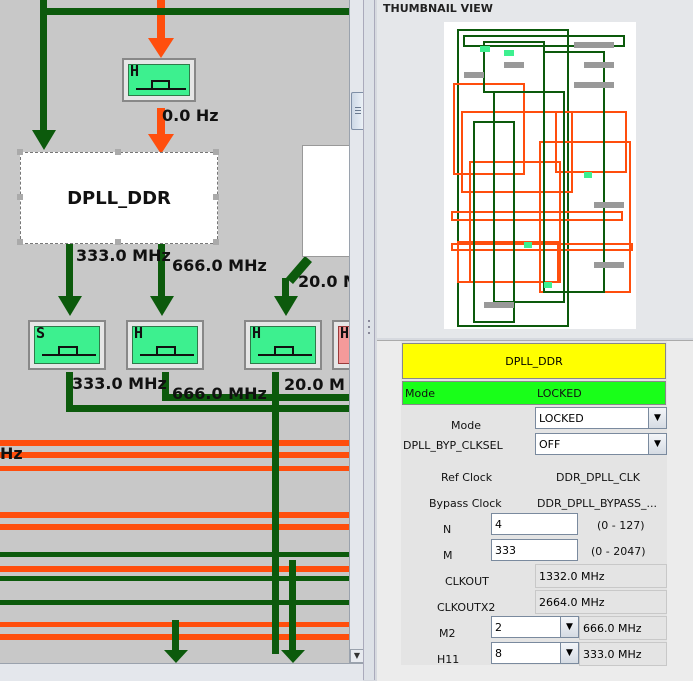 Image resolution: width=693 pixels, height=681 pixels. I want to click on byp-clksel-select: OFF ▼, so click(601, 444).